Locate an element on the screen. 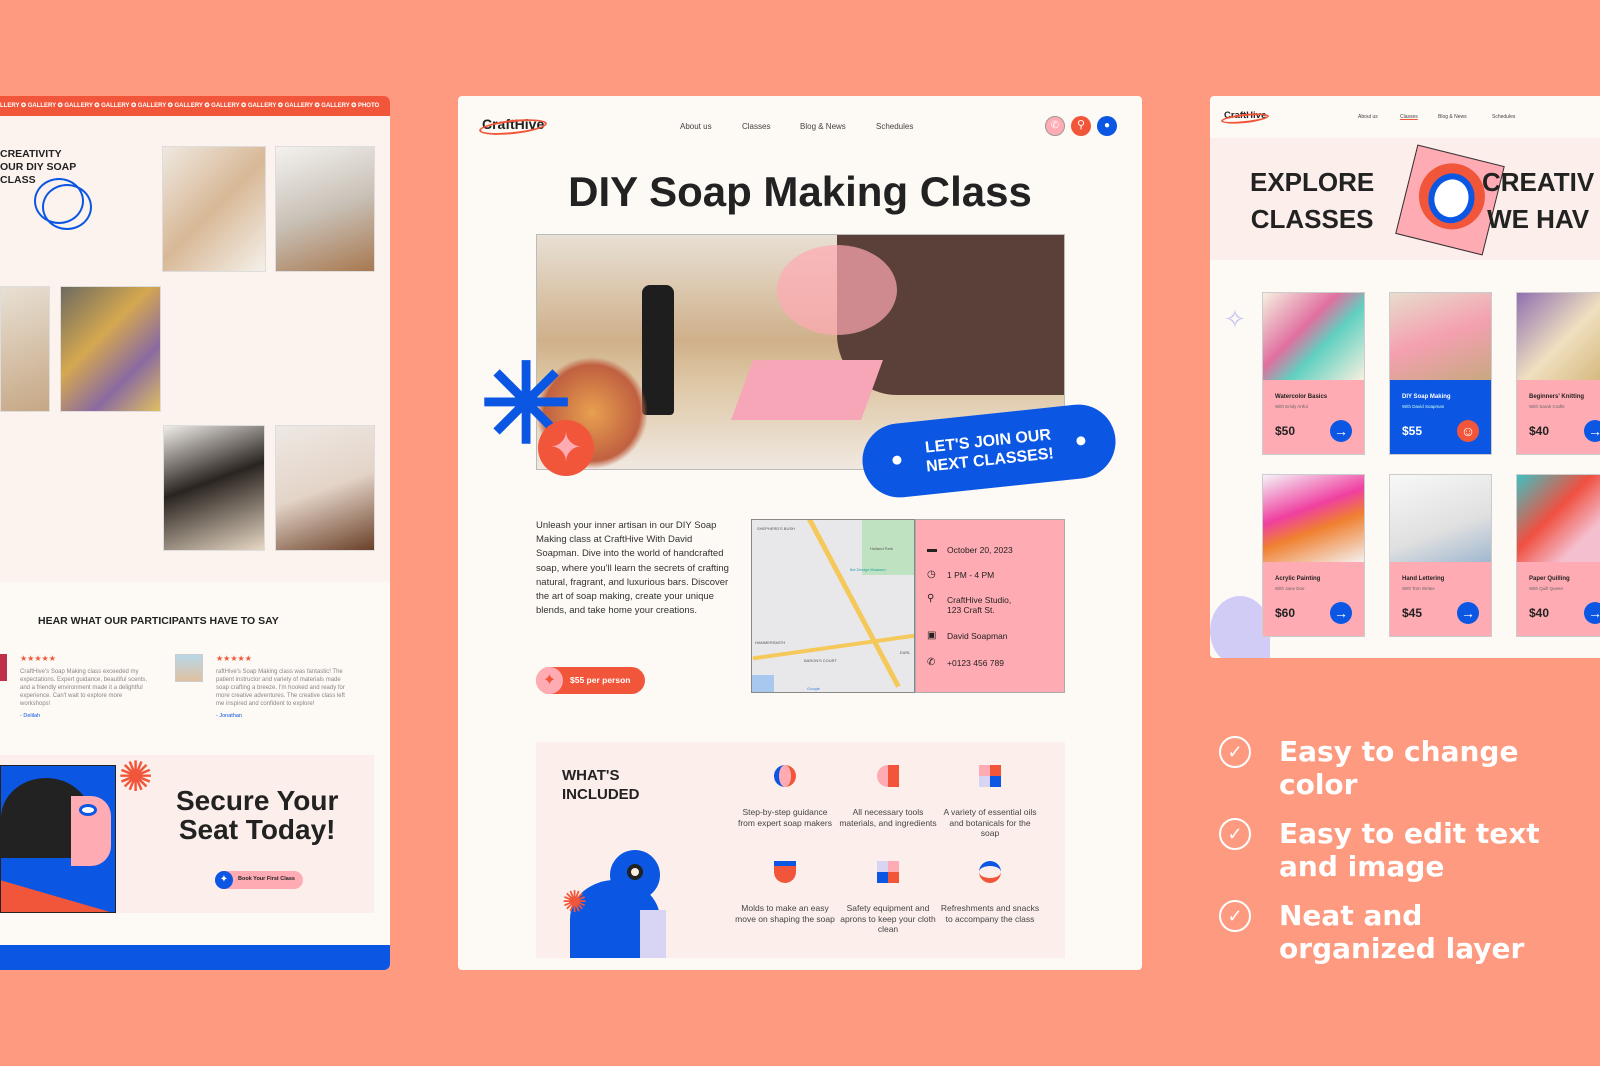  star-badge: ✦ is located at coordinates (566, 448).